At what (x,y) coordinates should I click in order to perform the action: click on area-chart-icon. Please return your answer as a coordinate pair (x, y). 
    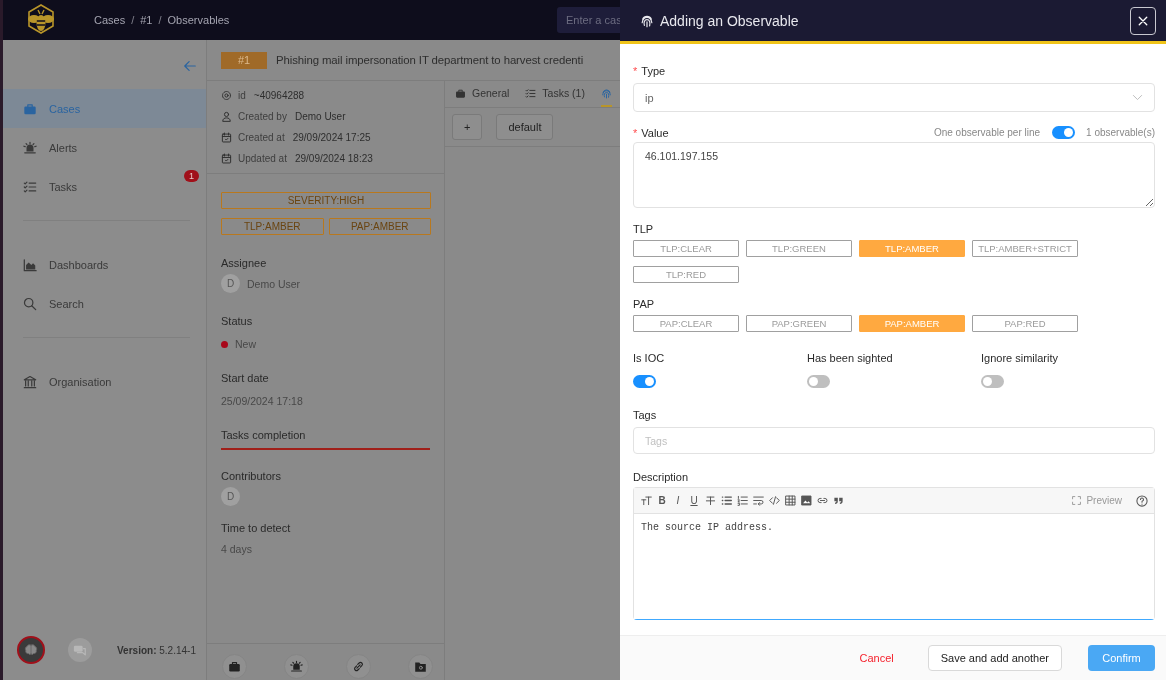
    Looking at the image, I should click on (30, 264).